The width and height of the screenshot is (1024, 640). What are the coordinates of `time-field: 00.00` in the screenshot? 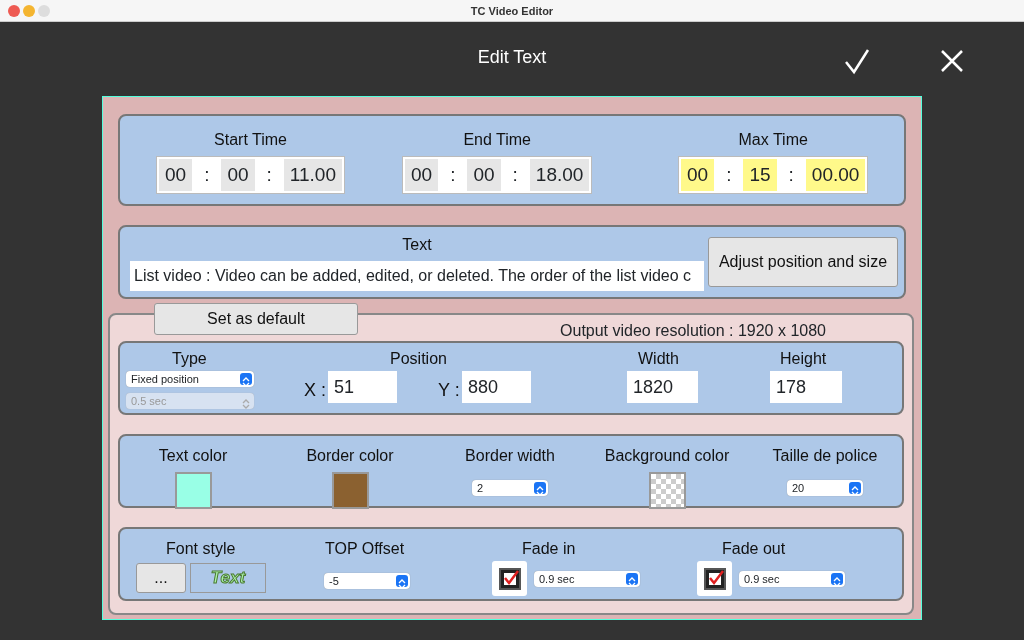 It's located at (835, 175).